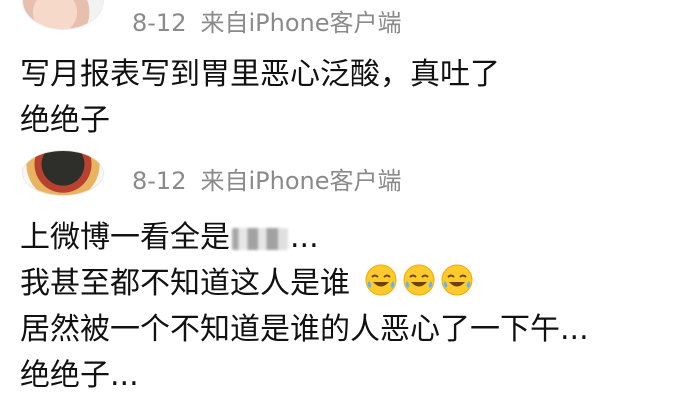 This screenshot has height=403, width=700. What do you see at coordinates (185, 283) in the screenshot?
I see `comment-line-text: 我甚至都不知道这人是谁` at bounding box center [185, 283].